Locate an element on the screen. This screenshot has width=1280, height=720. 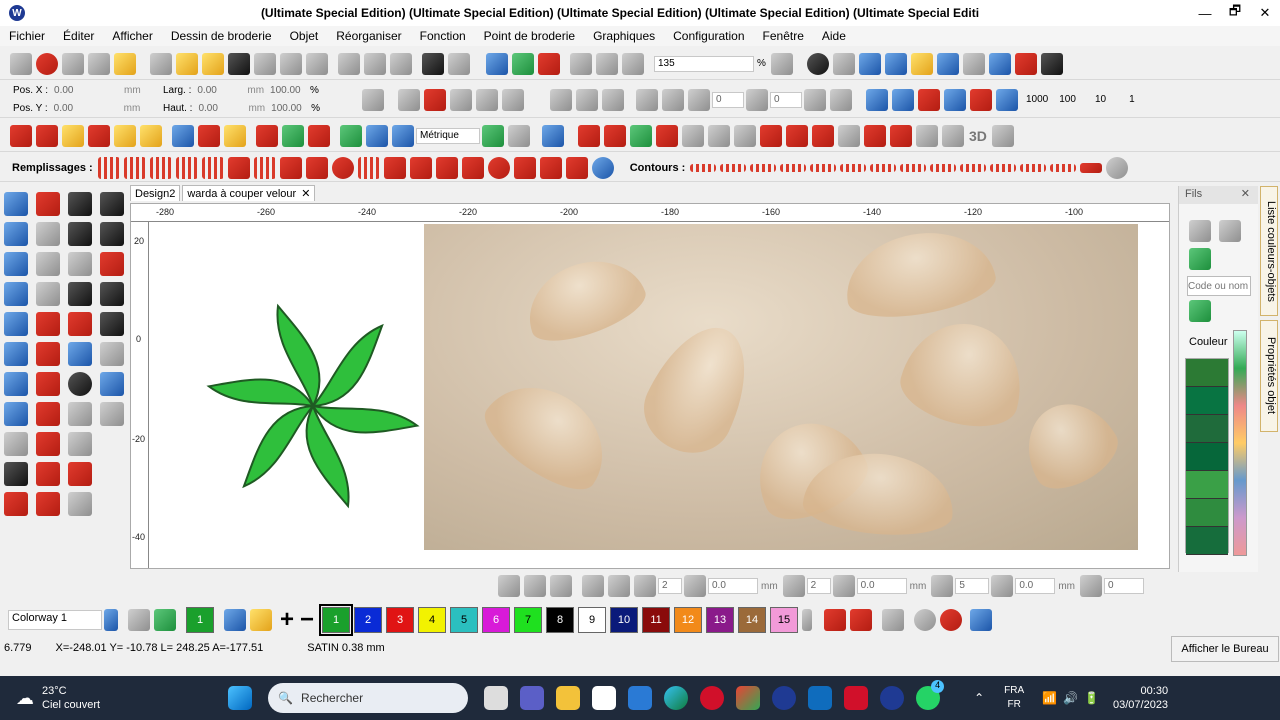
text-tool-icon is located at coordinates (80, 294).